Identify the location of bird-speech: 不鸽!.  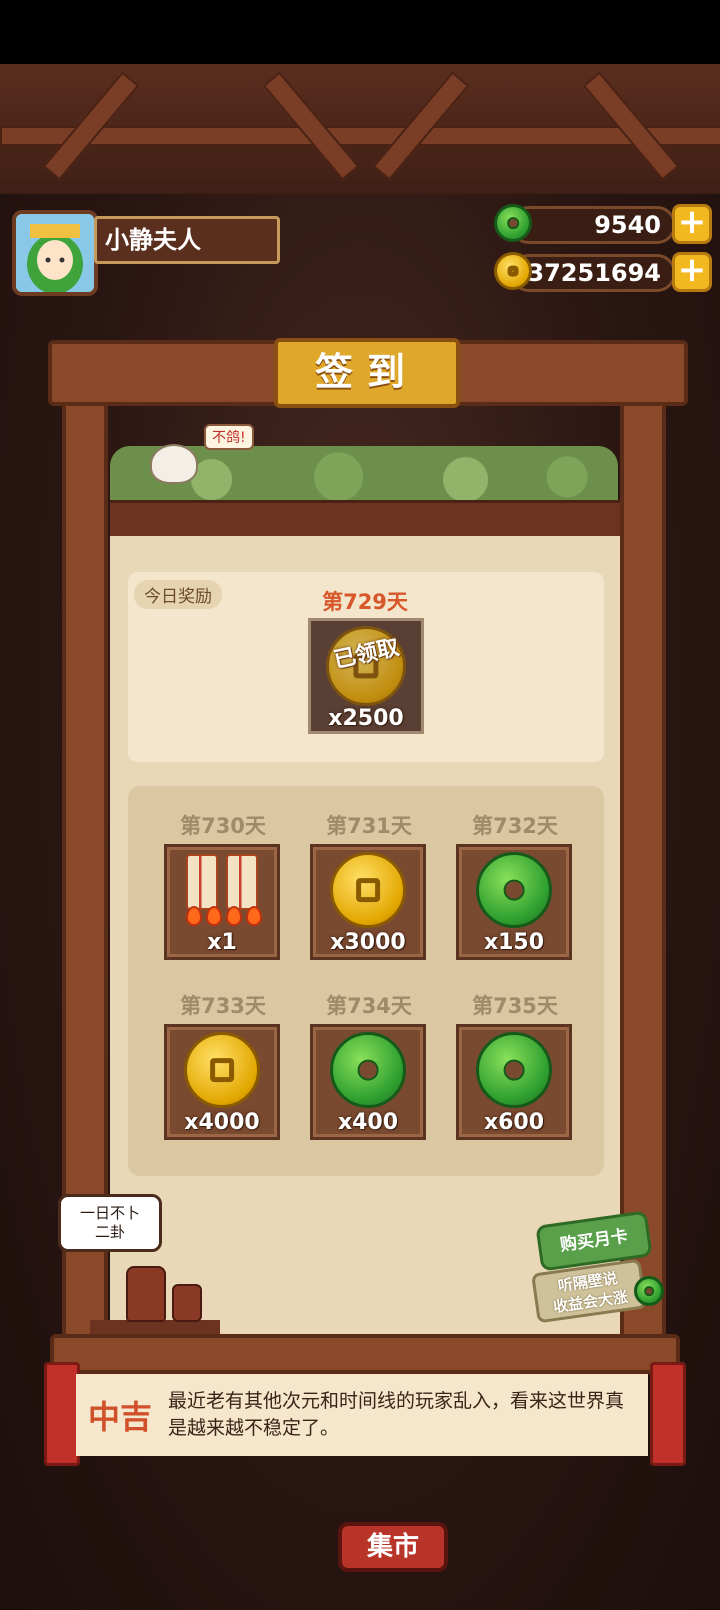
(229, 437).